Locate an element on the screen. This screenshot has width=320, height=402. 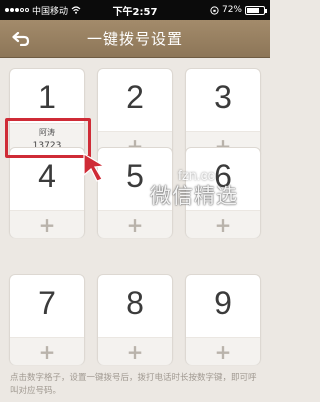
battery-icon is located at coordinates (256, 10).